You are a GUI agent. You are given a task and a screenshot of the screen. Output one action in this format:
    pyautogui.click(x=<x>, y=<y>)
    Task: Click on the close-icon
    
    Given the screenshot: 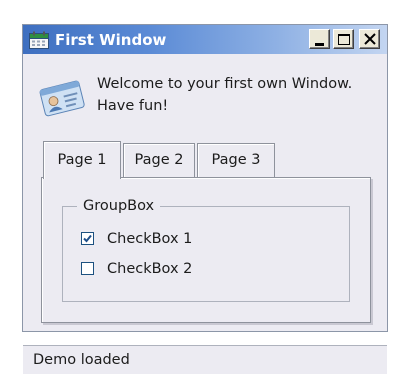 What is the action you would take?
    pyautogui.click(x=370, y=39)
    